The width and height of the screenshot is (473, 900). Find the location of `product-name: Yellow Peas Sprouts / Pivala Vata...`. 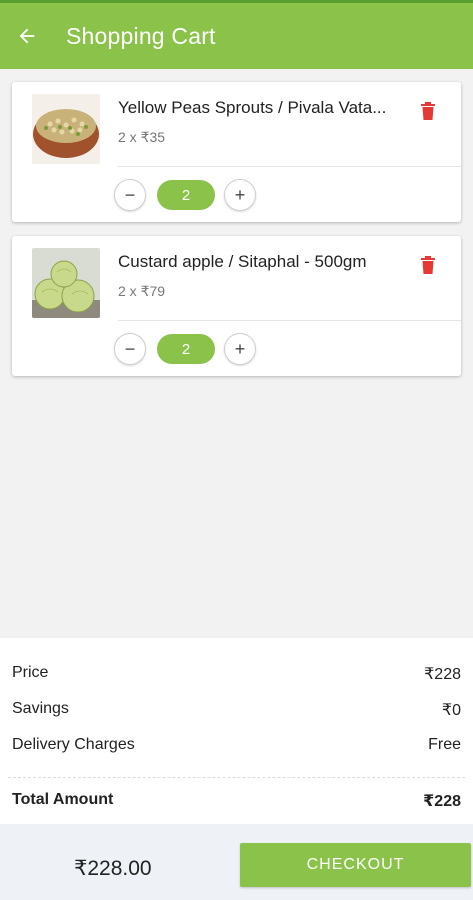

product-name: Yellow Peas Sprouts / Pivala Vata... is located at coordinates (265, 108).